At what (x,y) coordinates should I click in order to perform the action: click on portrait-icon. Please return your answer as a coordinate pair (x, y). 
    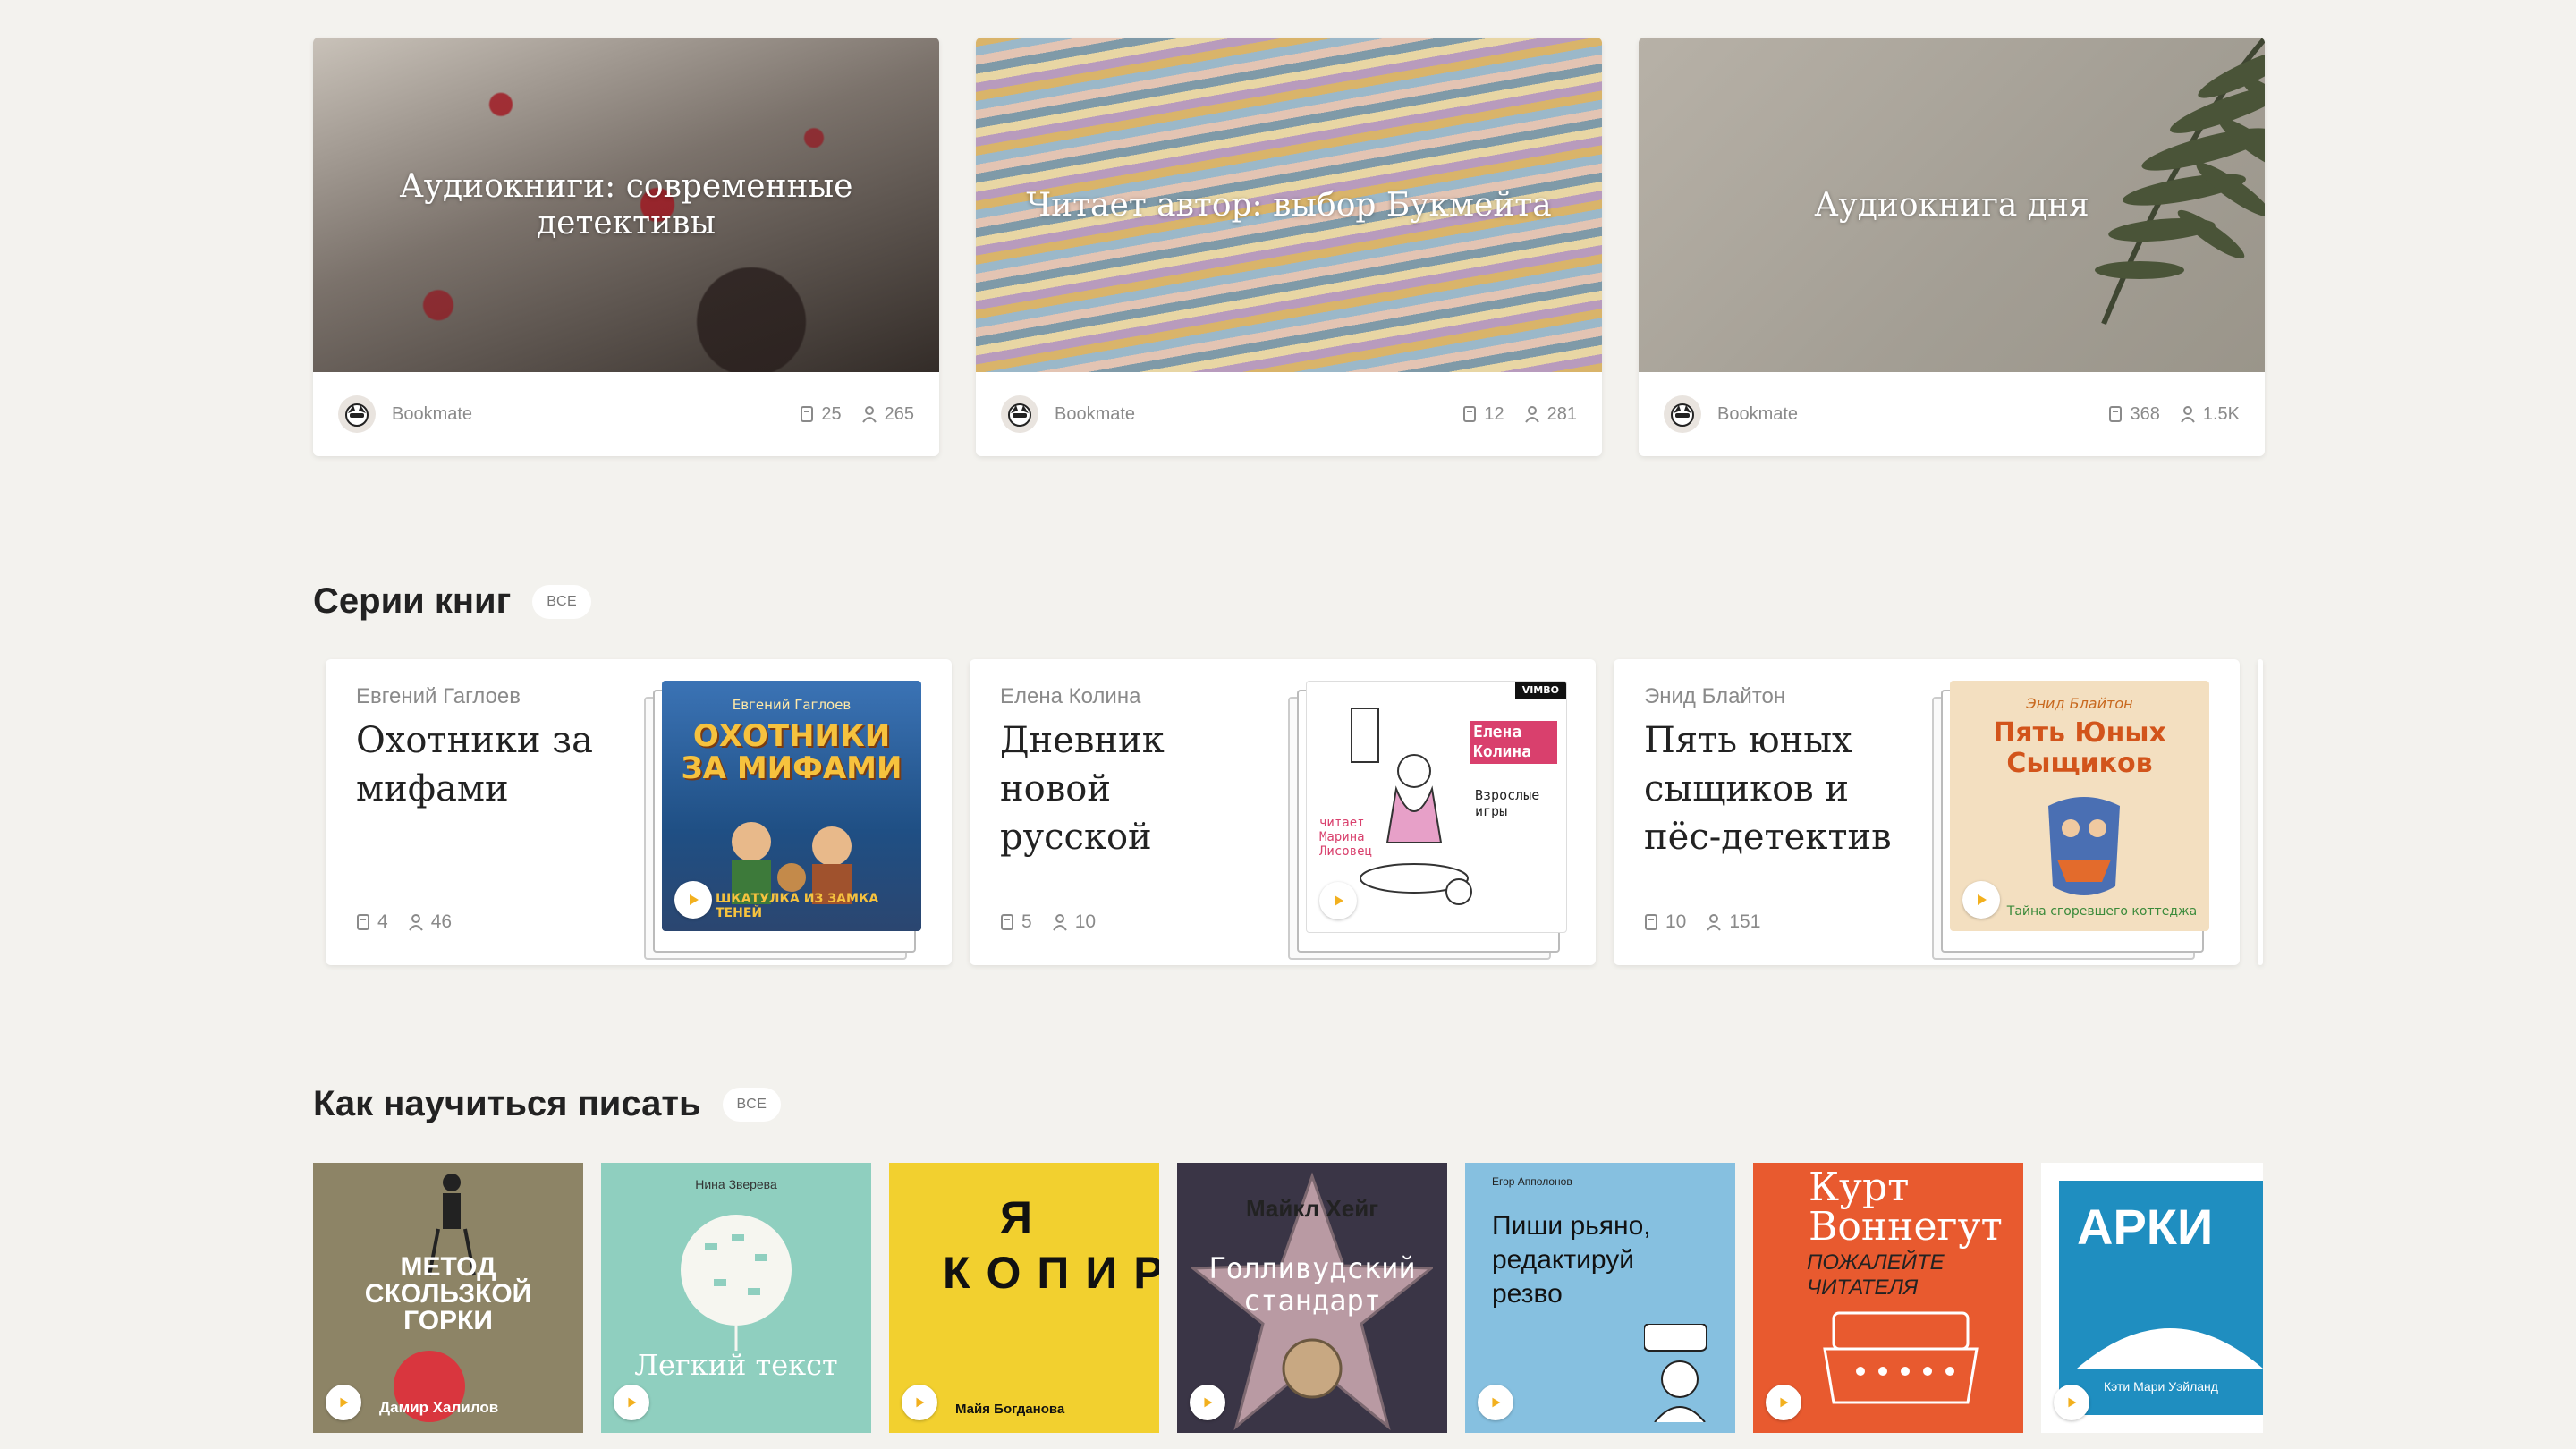
    Looking at the image, I should click on (1675, 1373).